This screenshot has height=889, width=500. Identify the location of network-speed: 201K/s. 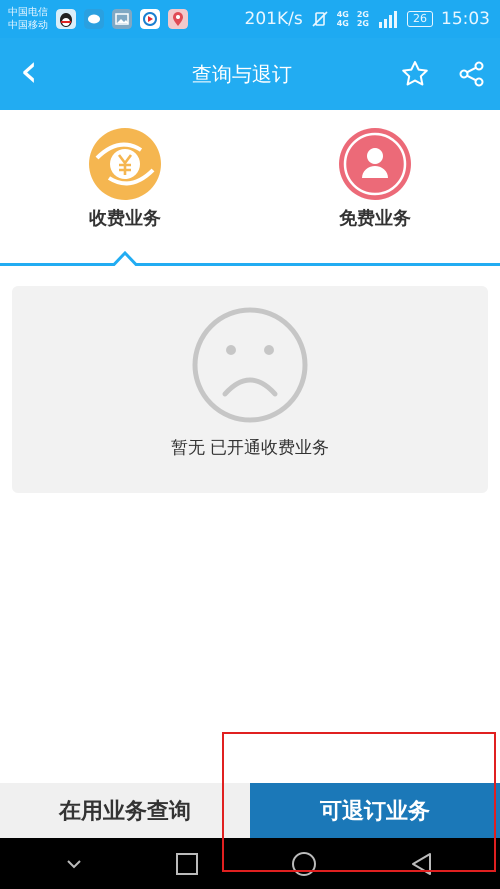
(273, 19).